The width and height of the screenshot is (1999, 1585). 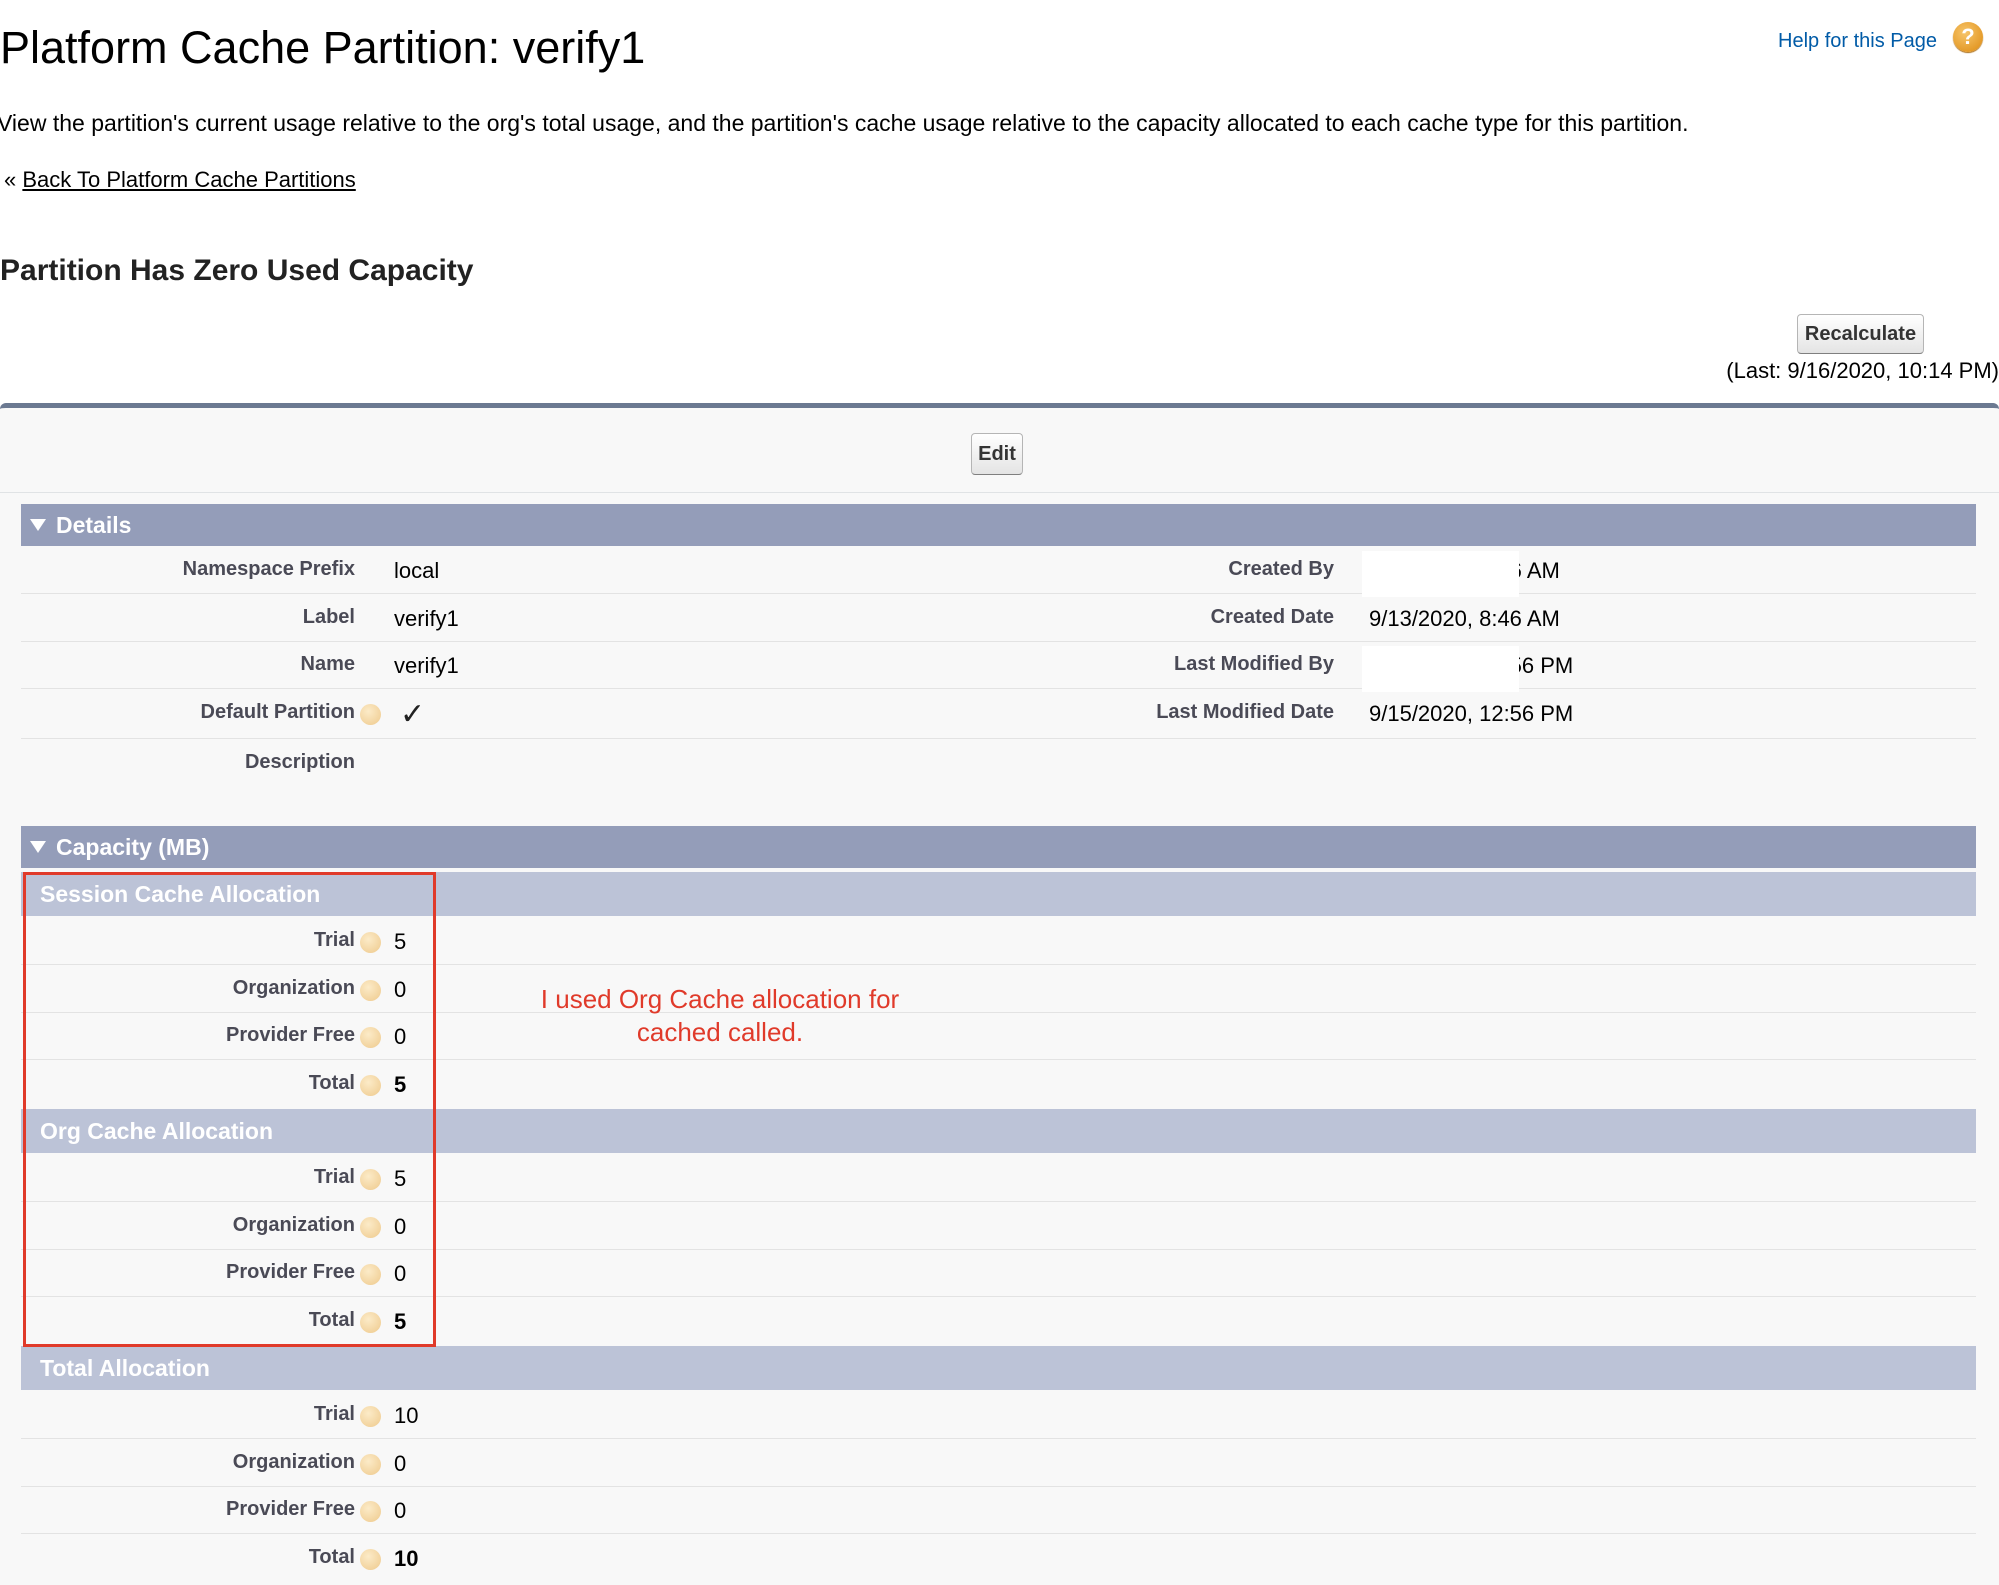 What do you see at coordinates (327, 664) in the screenshot?
I see `name-label: Name` at bounding box center [327, 664].